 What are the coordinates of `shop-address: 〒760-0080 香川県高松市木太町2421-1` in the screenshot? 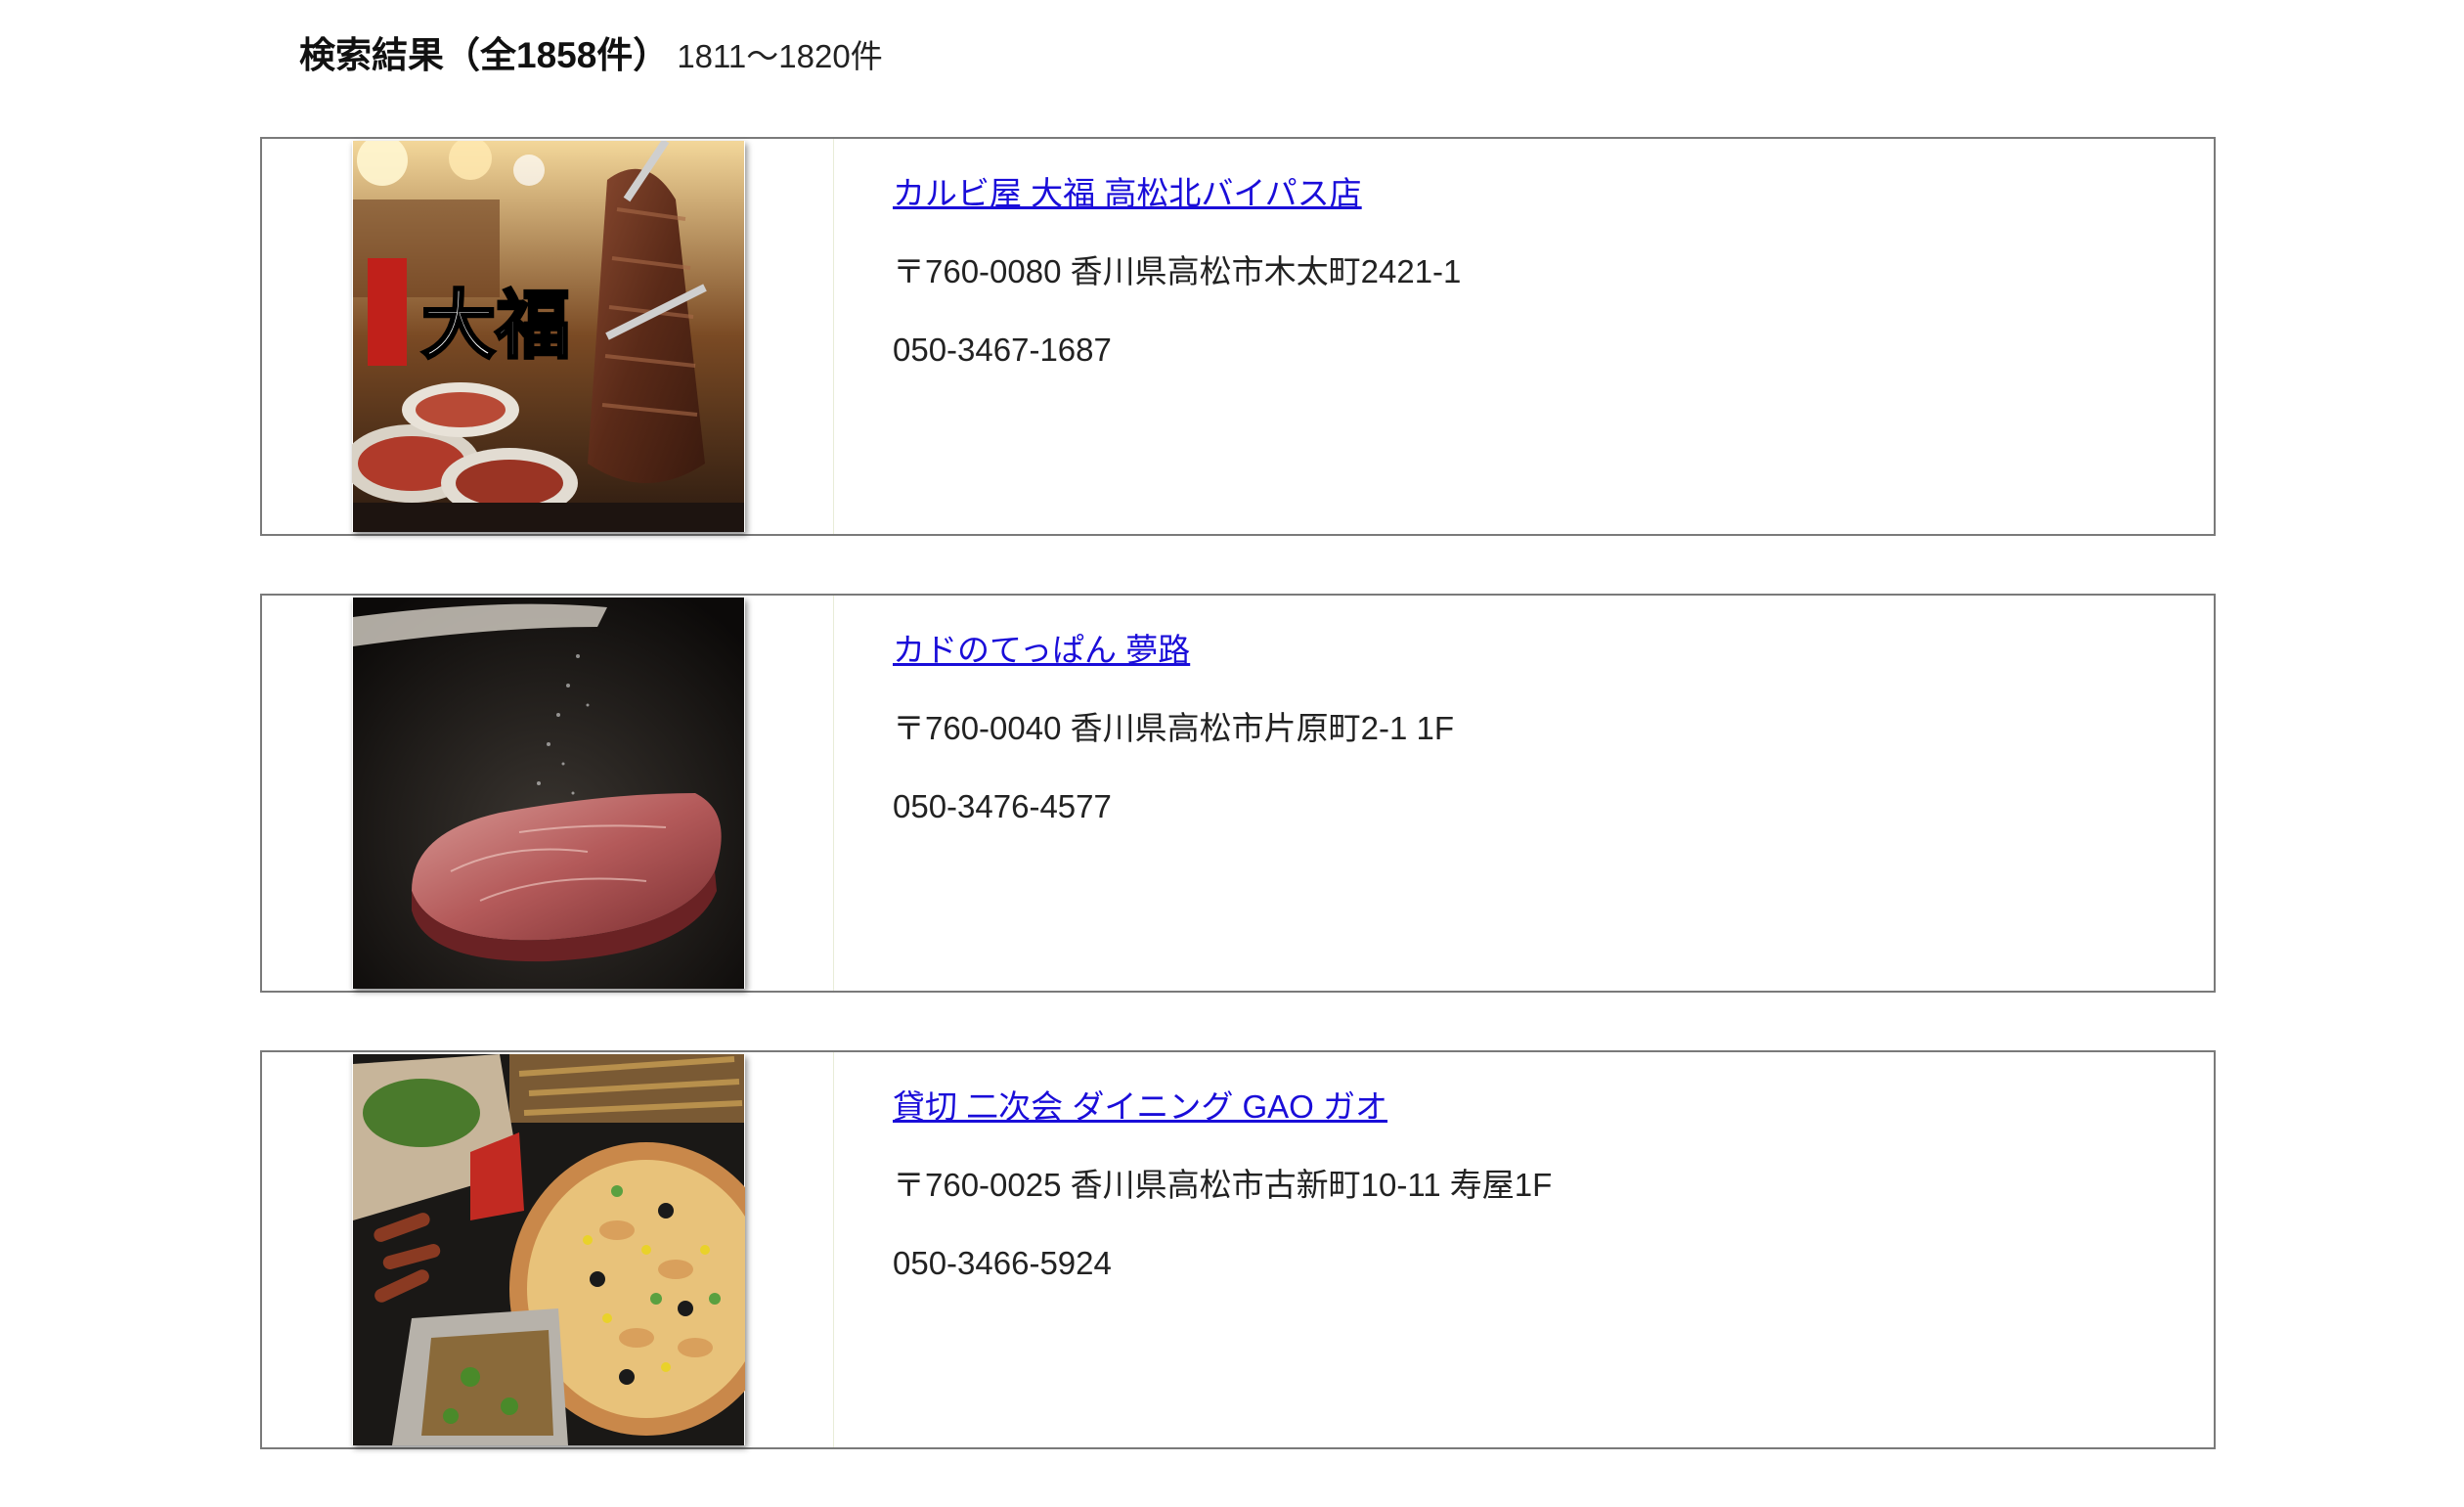 It's located at (1177, 271).